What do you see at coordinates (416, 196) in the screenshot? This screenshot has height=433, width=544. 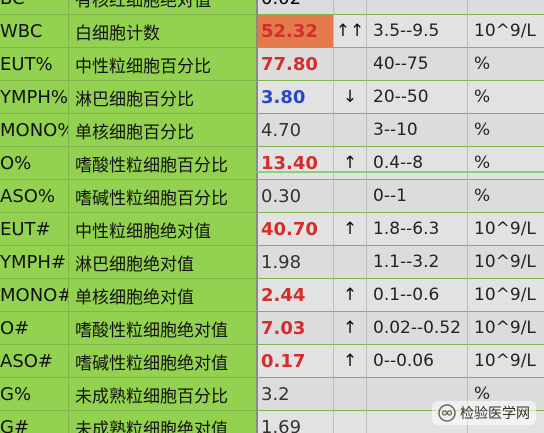 I see `row-range: 0--1` at bounding box center [416, 196].